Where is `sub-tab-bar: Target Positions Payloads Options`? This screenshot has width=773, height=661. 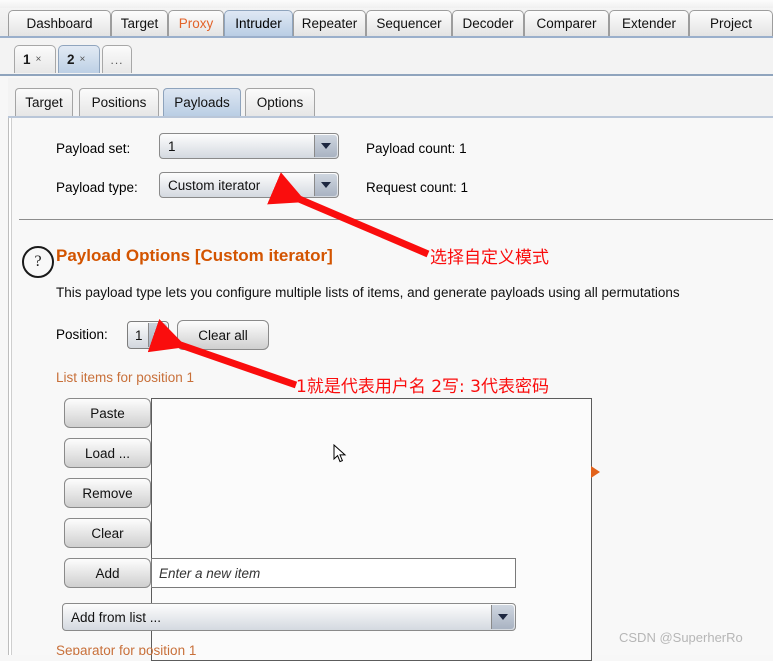
sub-tab-bar: Target Positions Payloads Options is located at coordinates (390, 98).